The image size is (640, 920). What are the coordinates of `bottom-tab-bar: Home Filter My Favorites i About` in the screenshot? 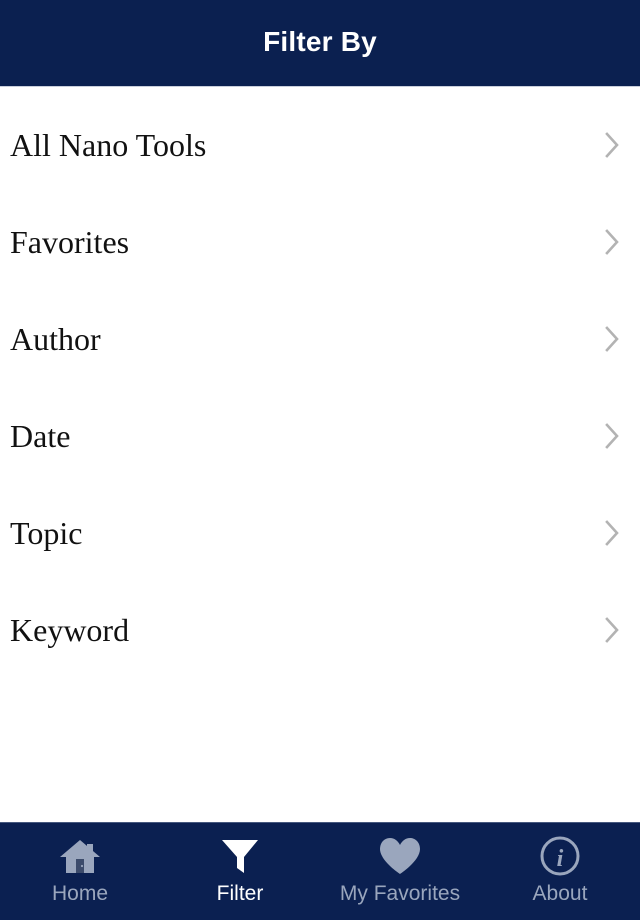 It's located at (320, 871).